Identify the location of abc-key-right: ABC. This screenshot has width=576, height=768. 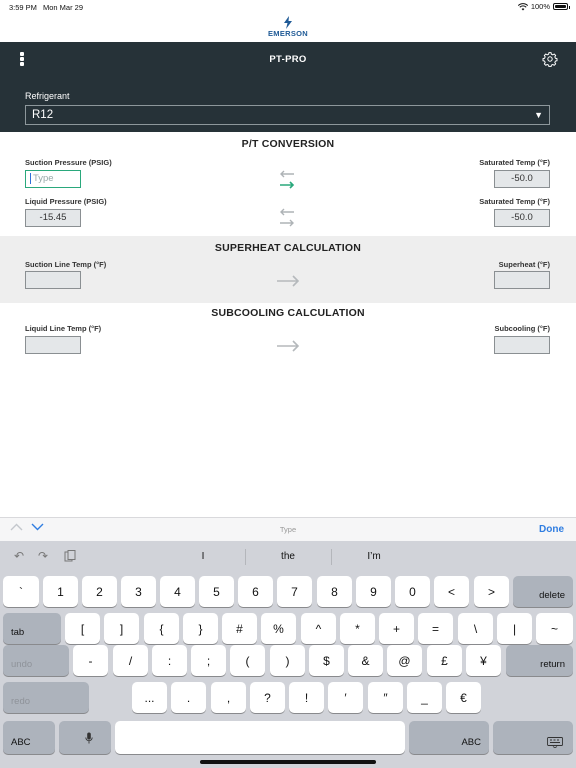
(449, 737).